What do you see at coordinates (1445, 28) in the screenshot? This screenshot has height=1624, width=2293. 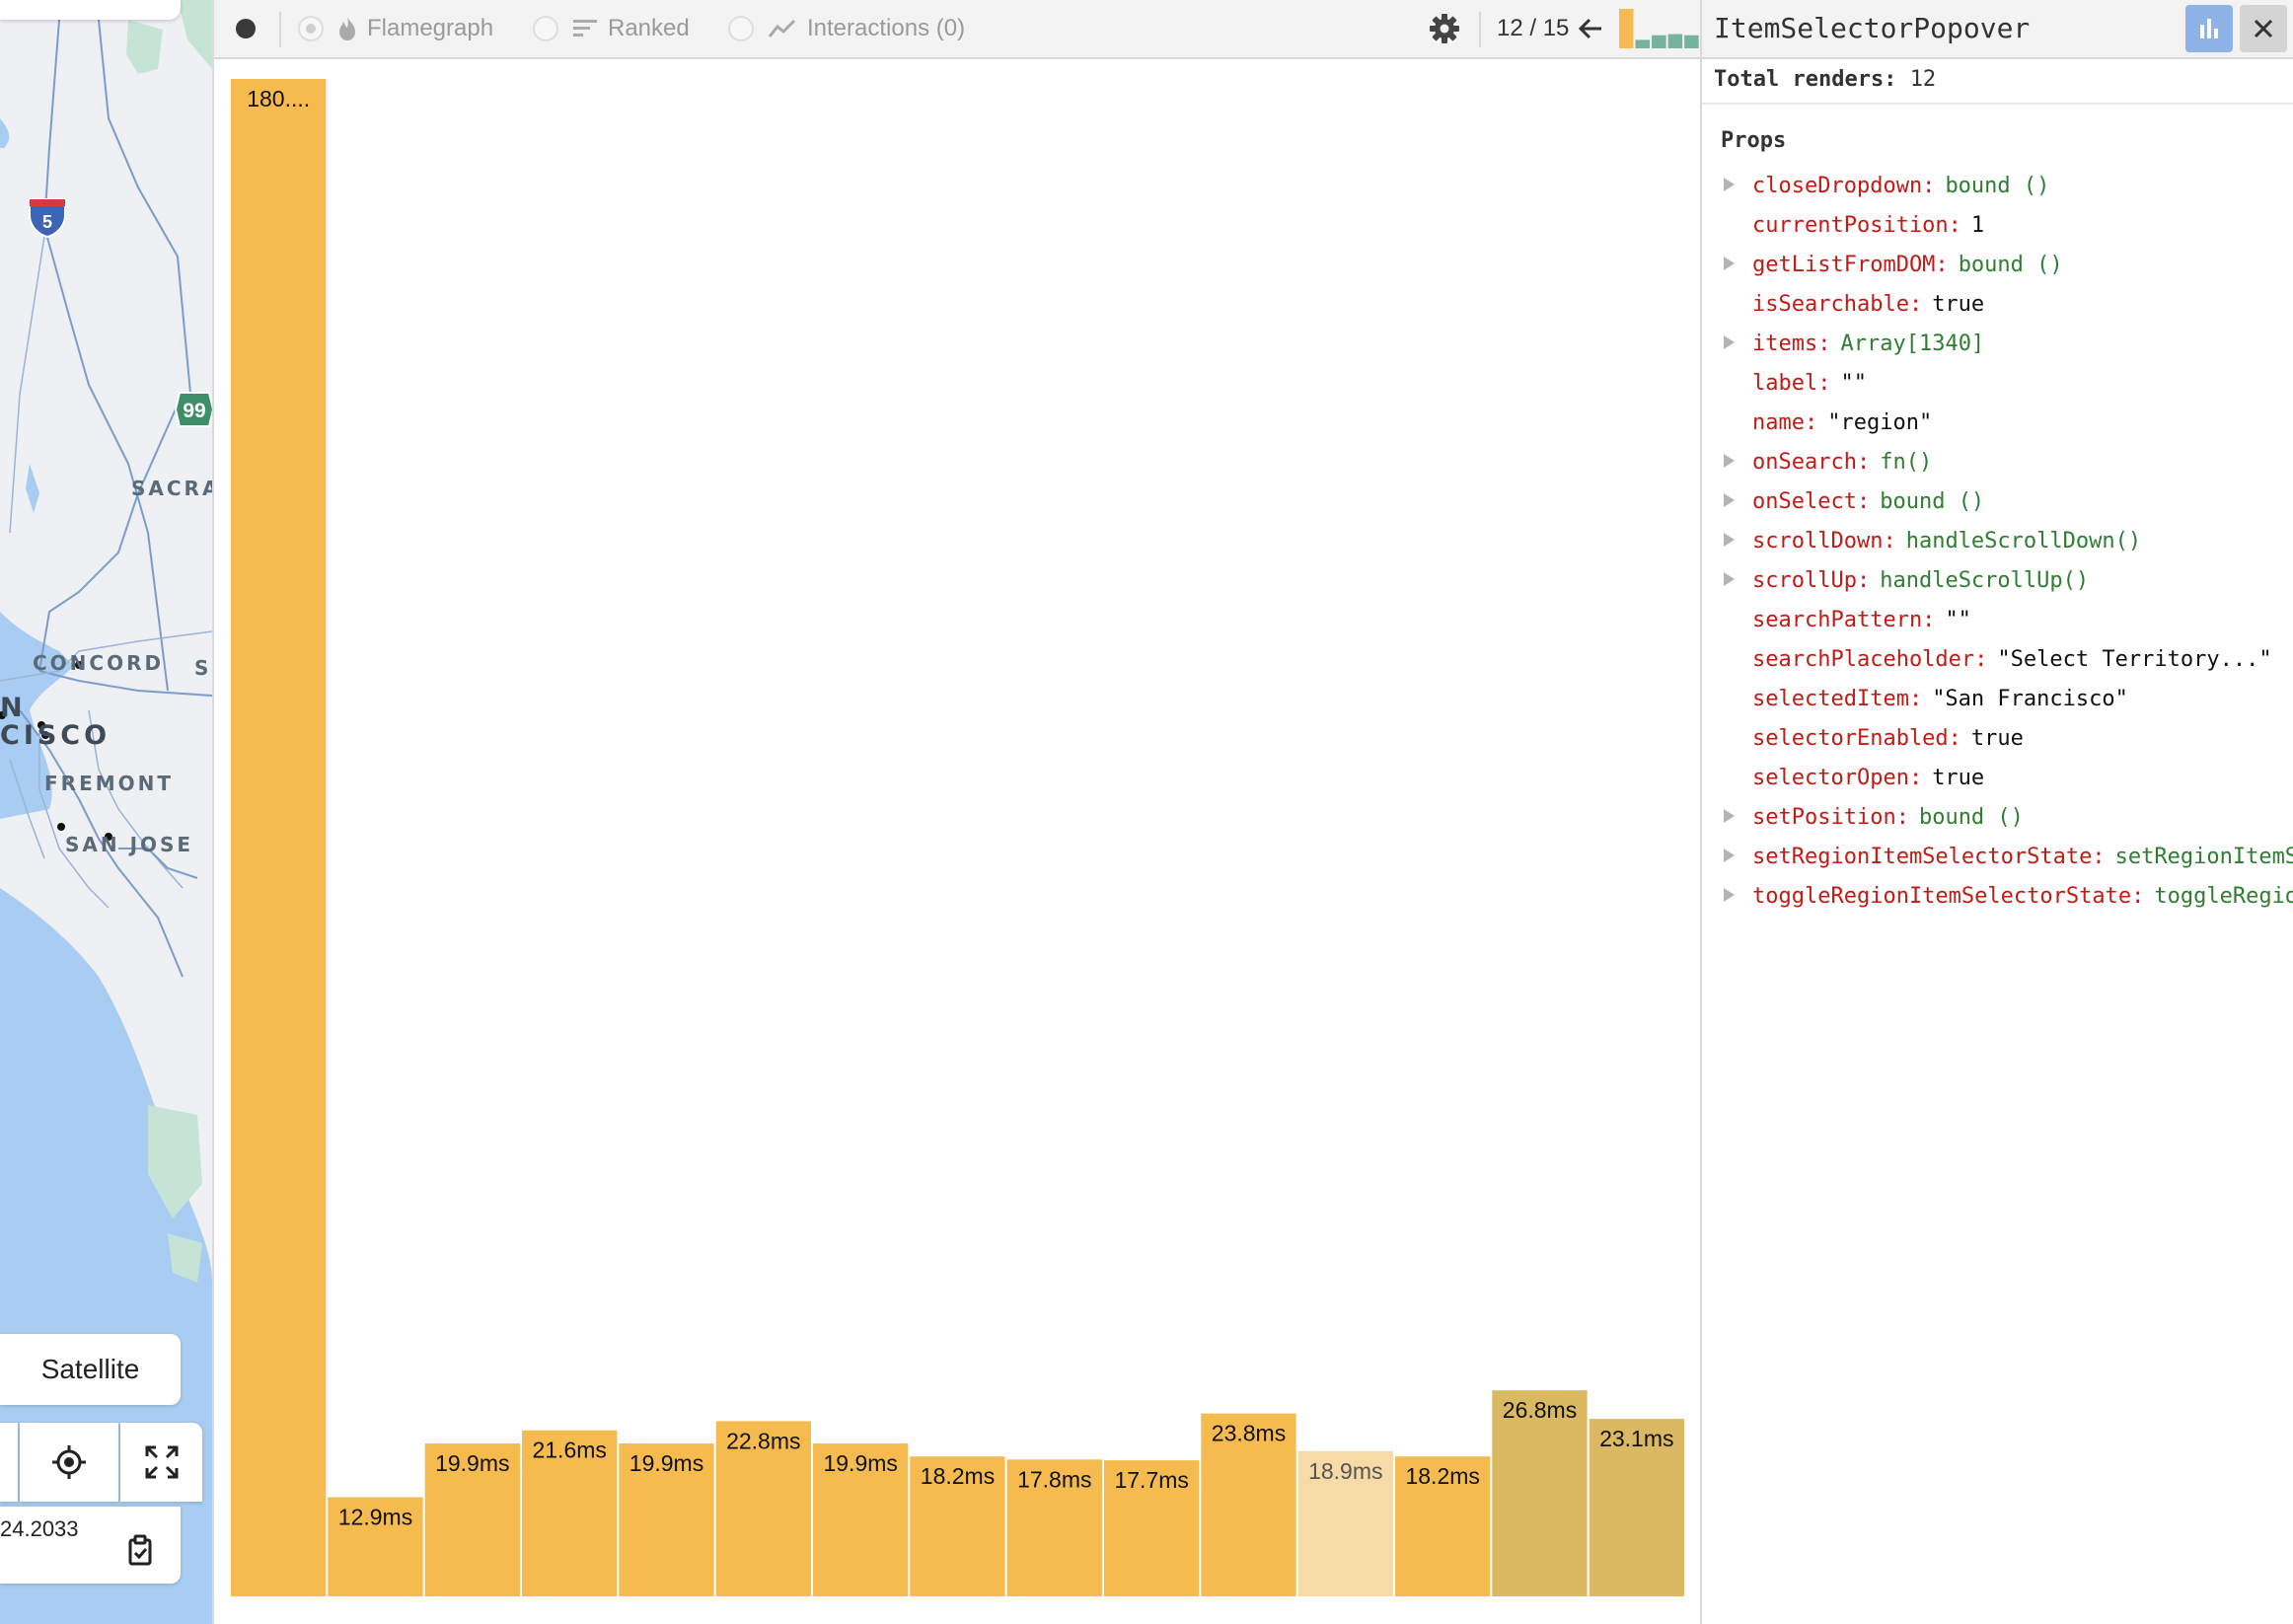 I see `settings-button` at bounding box center [1445, 28].